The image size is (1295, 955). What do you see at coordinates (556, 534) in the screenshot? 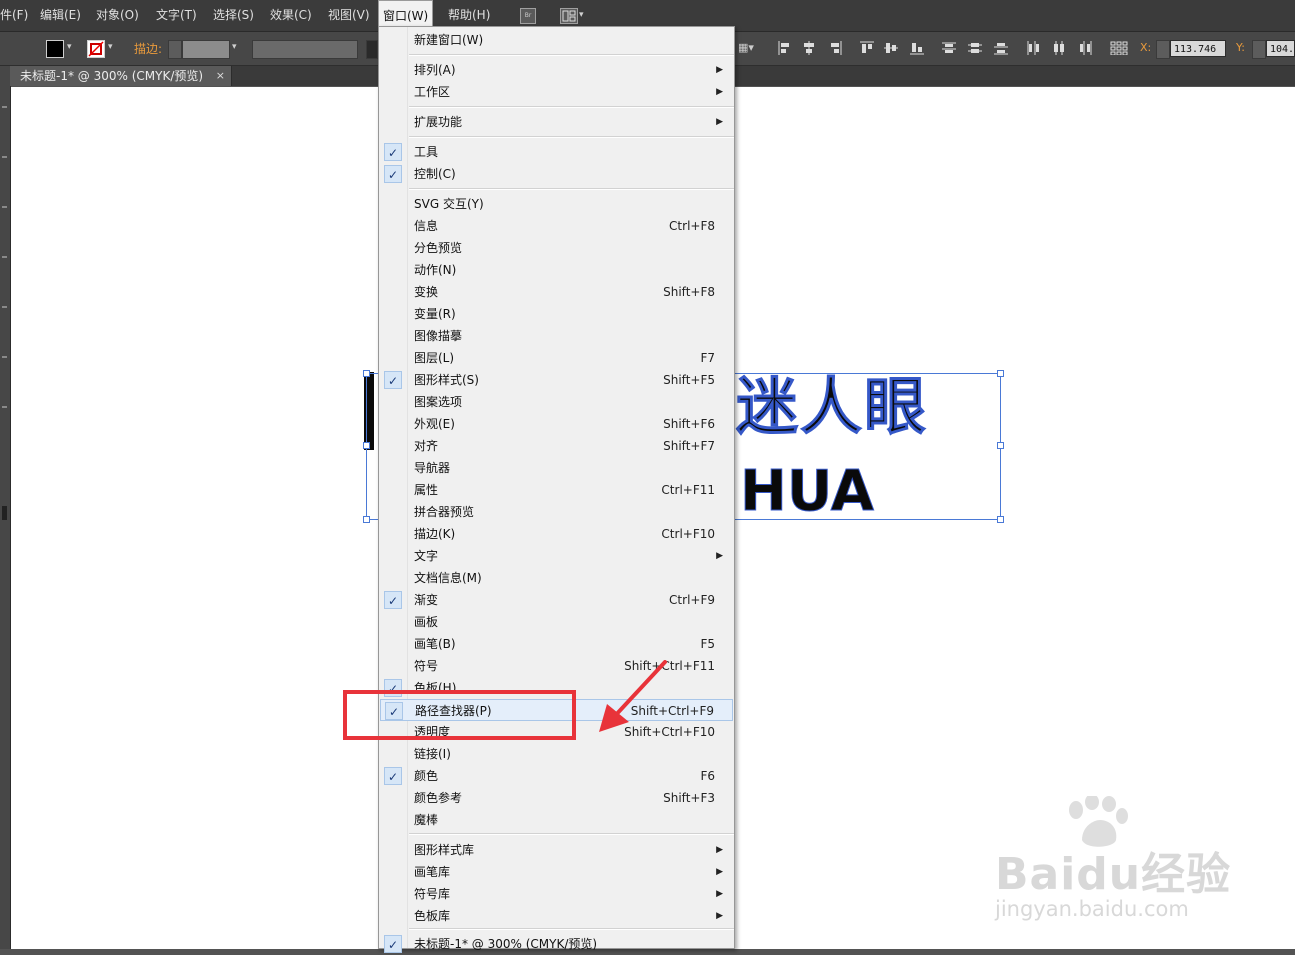
I see `menu-item: 描边(K) Ctrl+F10` at bounding box center [556, 534].